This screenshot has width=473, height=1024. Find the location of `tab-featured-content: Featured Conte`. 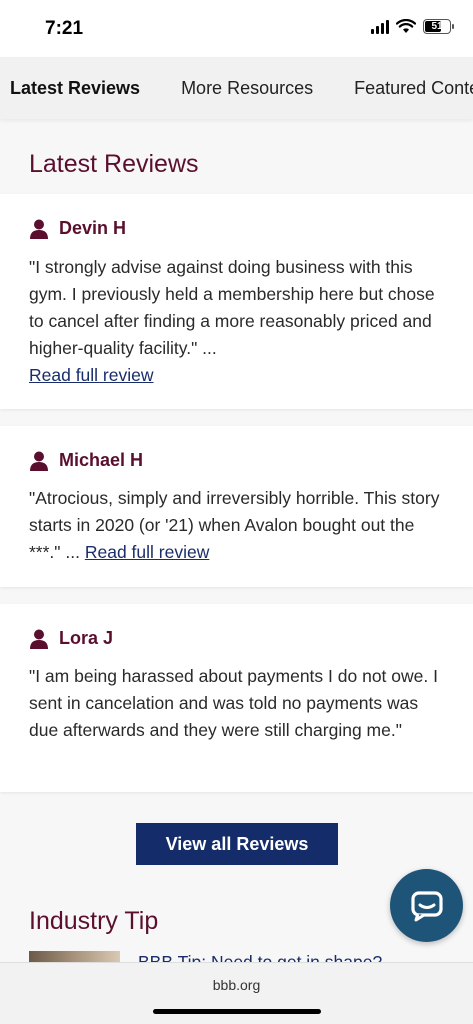

tab-featured-content: Featured Conte is located at coordinates (408, 88).